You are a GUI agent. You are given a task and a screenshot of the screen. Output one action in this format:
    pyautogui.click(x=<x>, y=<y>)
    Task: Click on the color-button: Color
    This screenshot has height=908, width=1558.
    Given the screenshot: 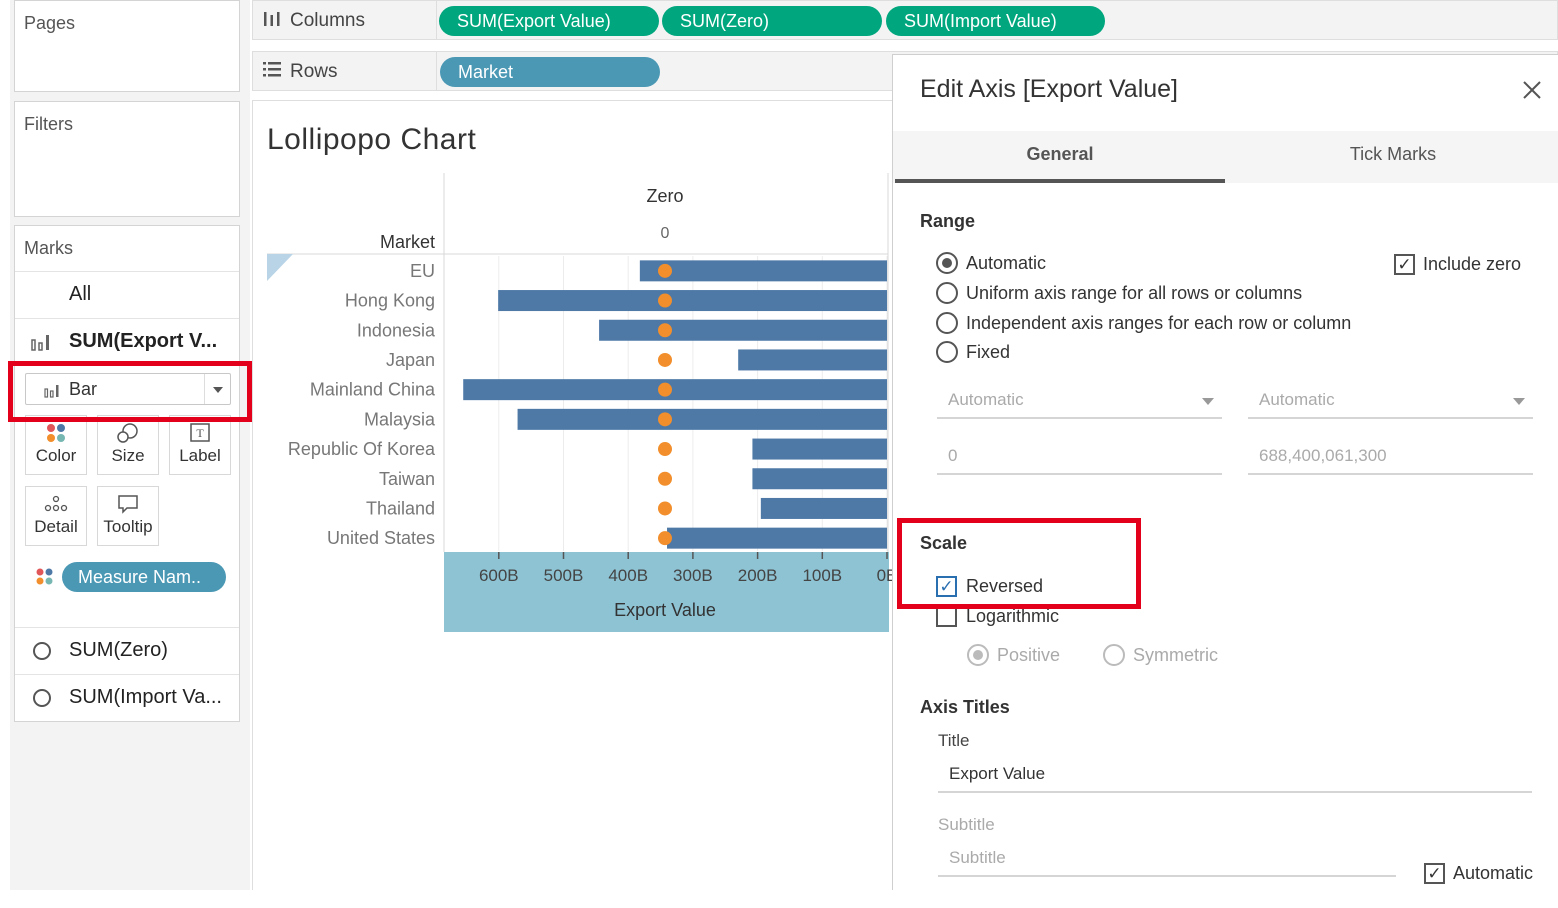 What is the action you would take?
    pyautogui.click(x=56, y=445)
    